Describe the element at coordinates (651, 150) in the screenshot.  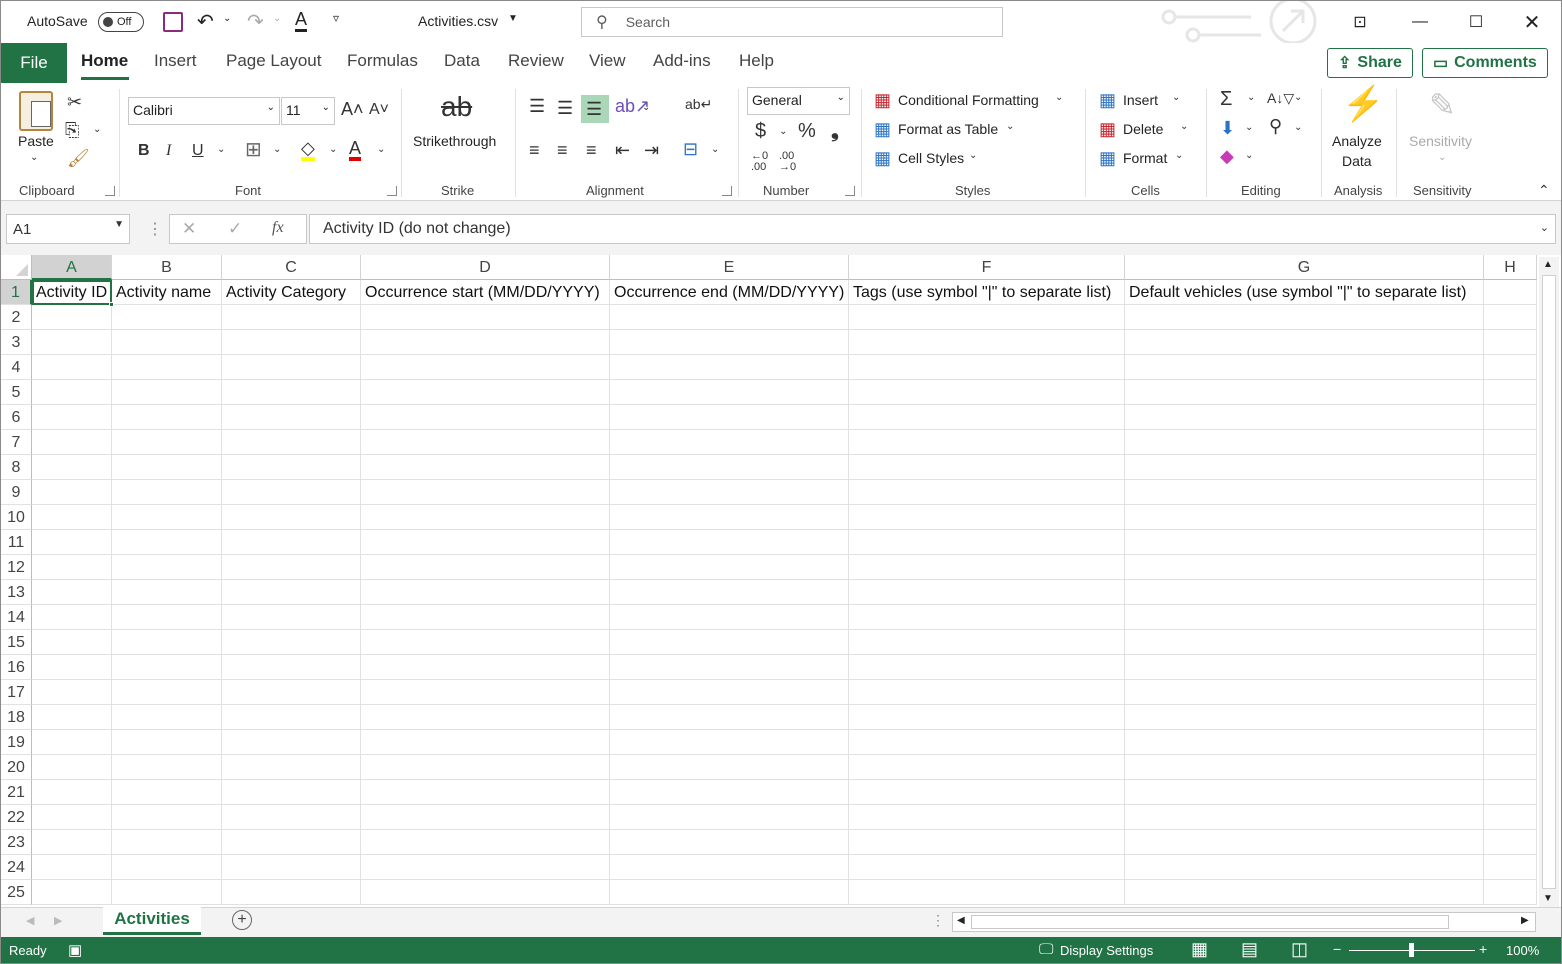
I see `increase-indent-icon: ⇥` at that location.